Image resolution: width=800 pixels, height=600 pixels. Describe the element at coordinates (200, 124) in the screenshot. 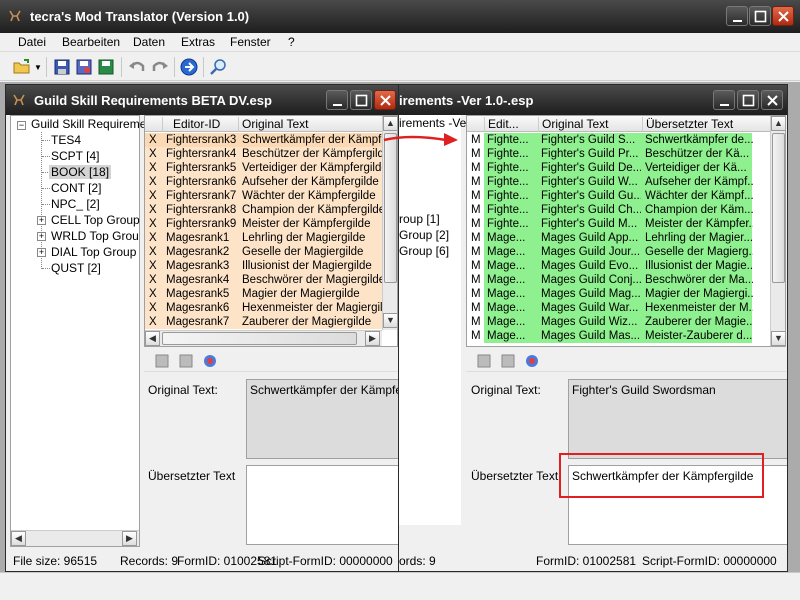

I see `left-col-editor-id: Editor-ID` at that location.